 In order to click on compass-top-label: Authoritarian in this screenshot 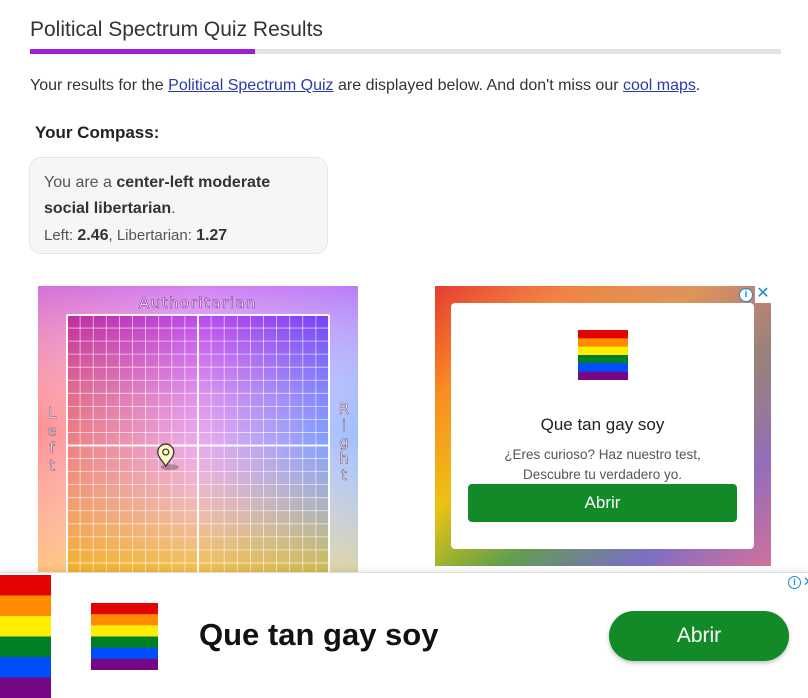, I will do `click(198, 303)`.